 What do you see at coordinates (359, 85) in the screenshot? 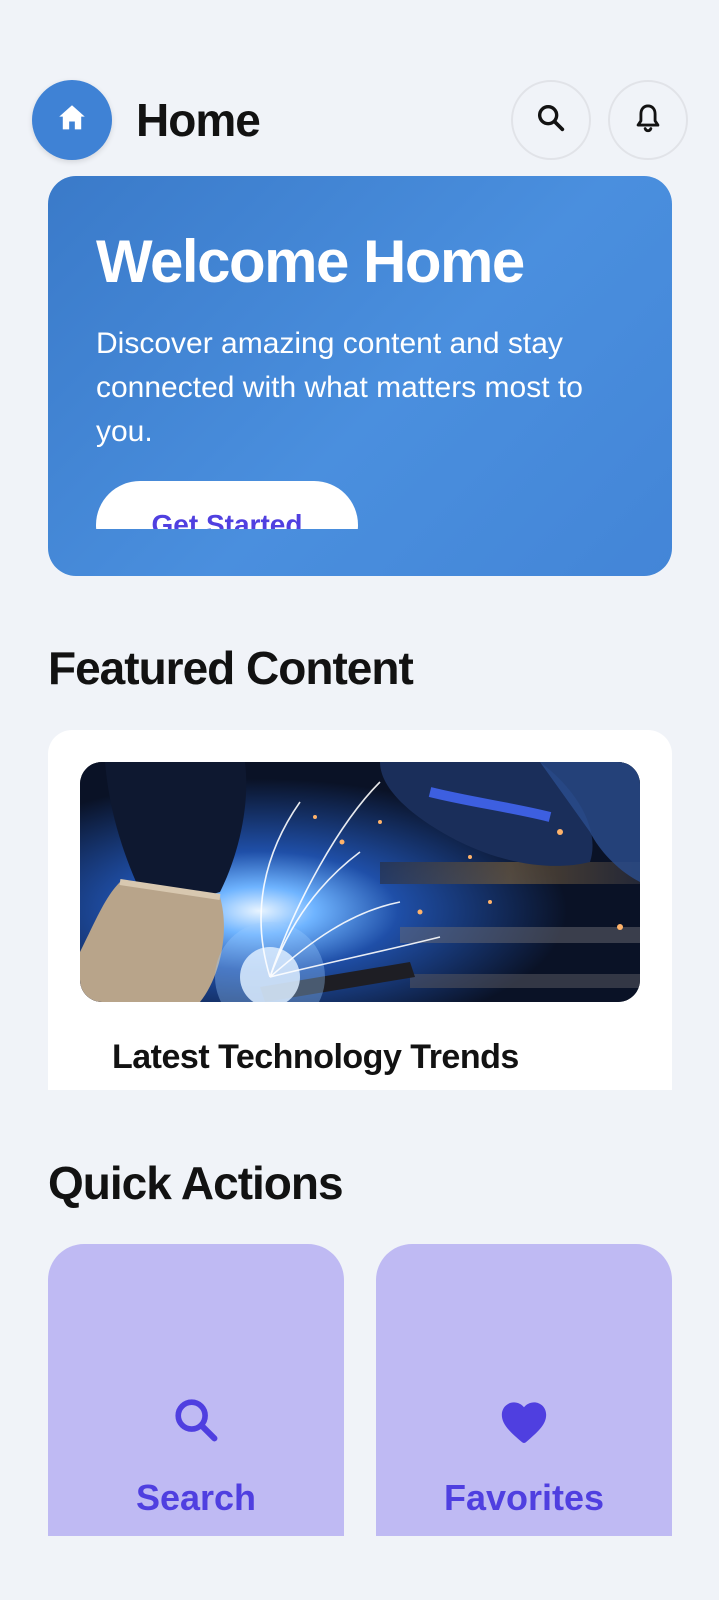
I see `app-header: Home` at bounding box center [359, 85].